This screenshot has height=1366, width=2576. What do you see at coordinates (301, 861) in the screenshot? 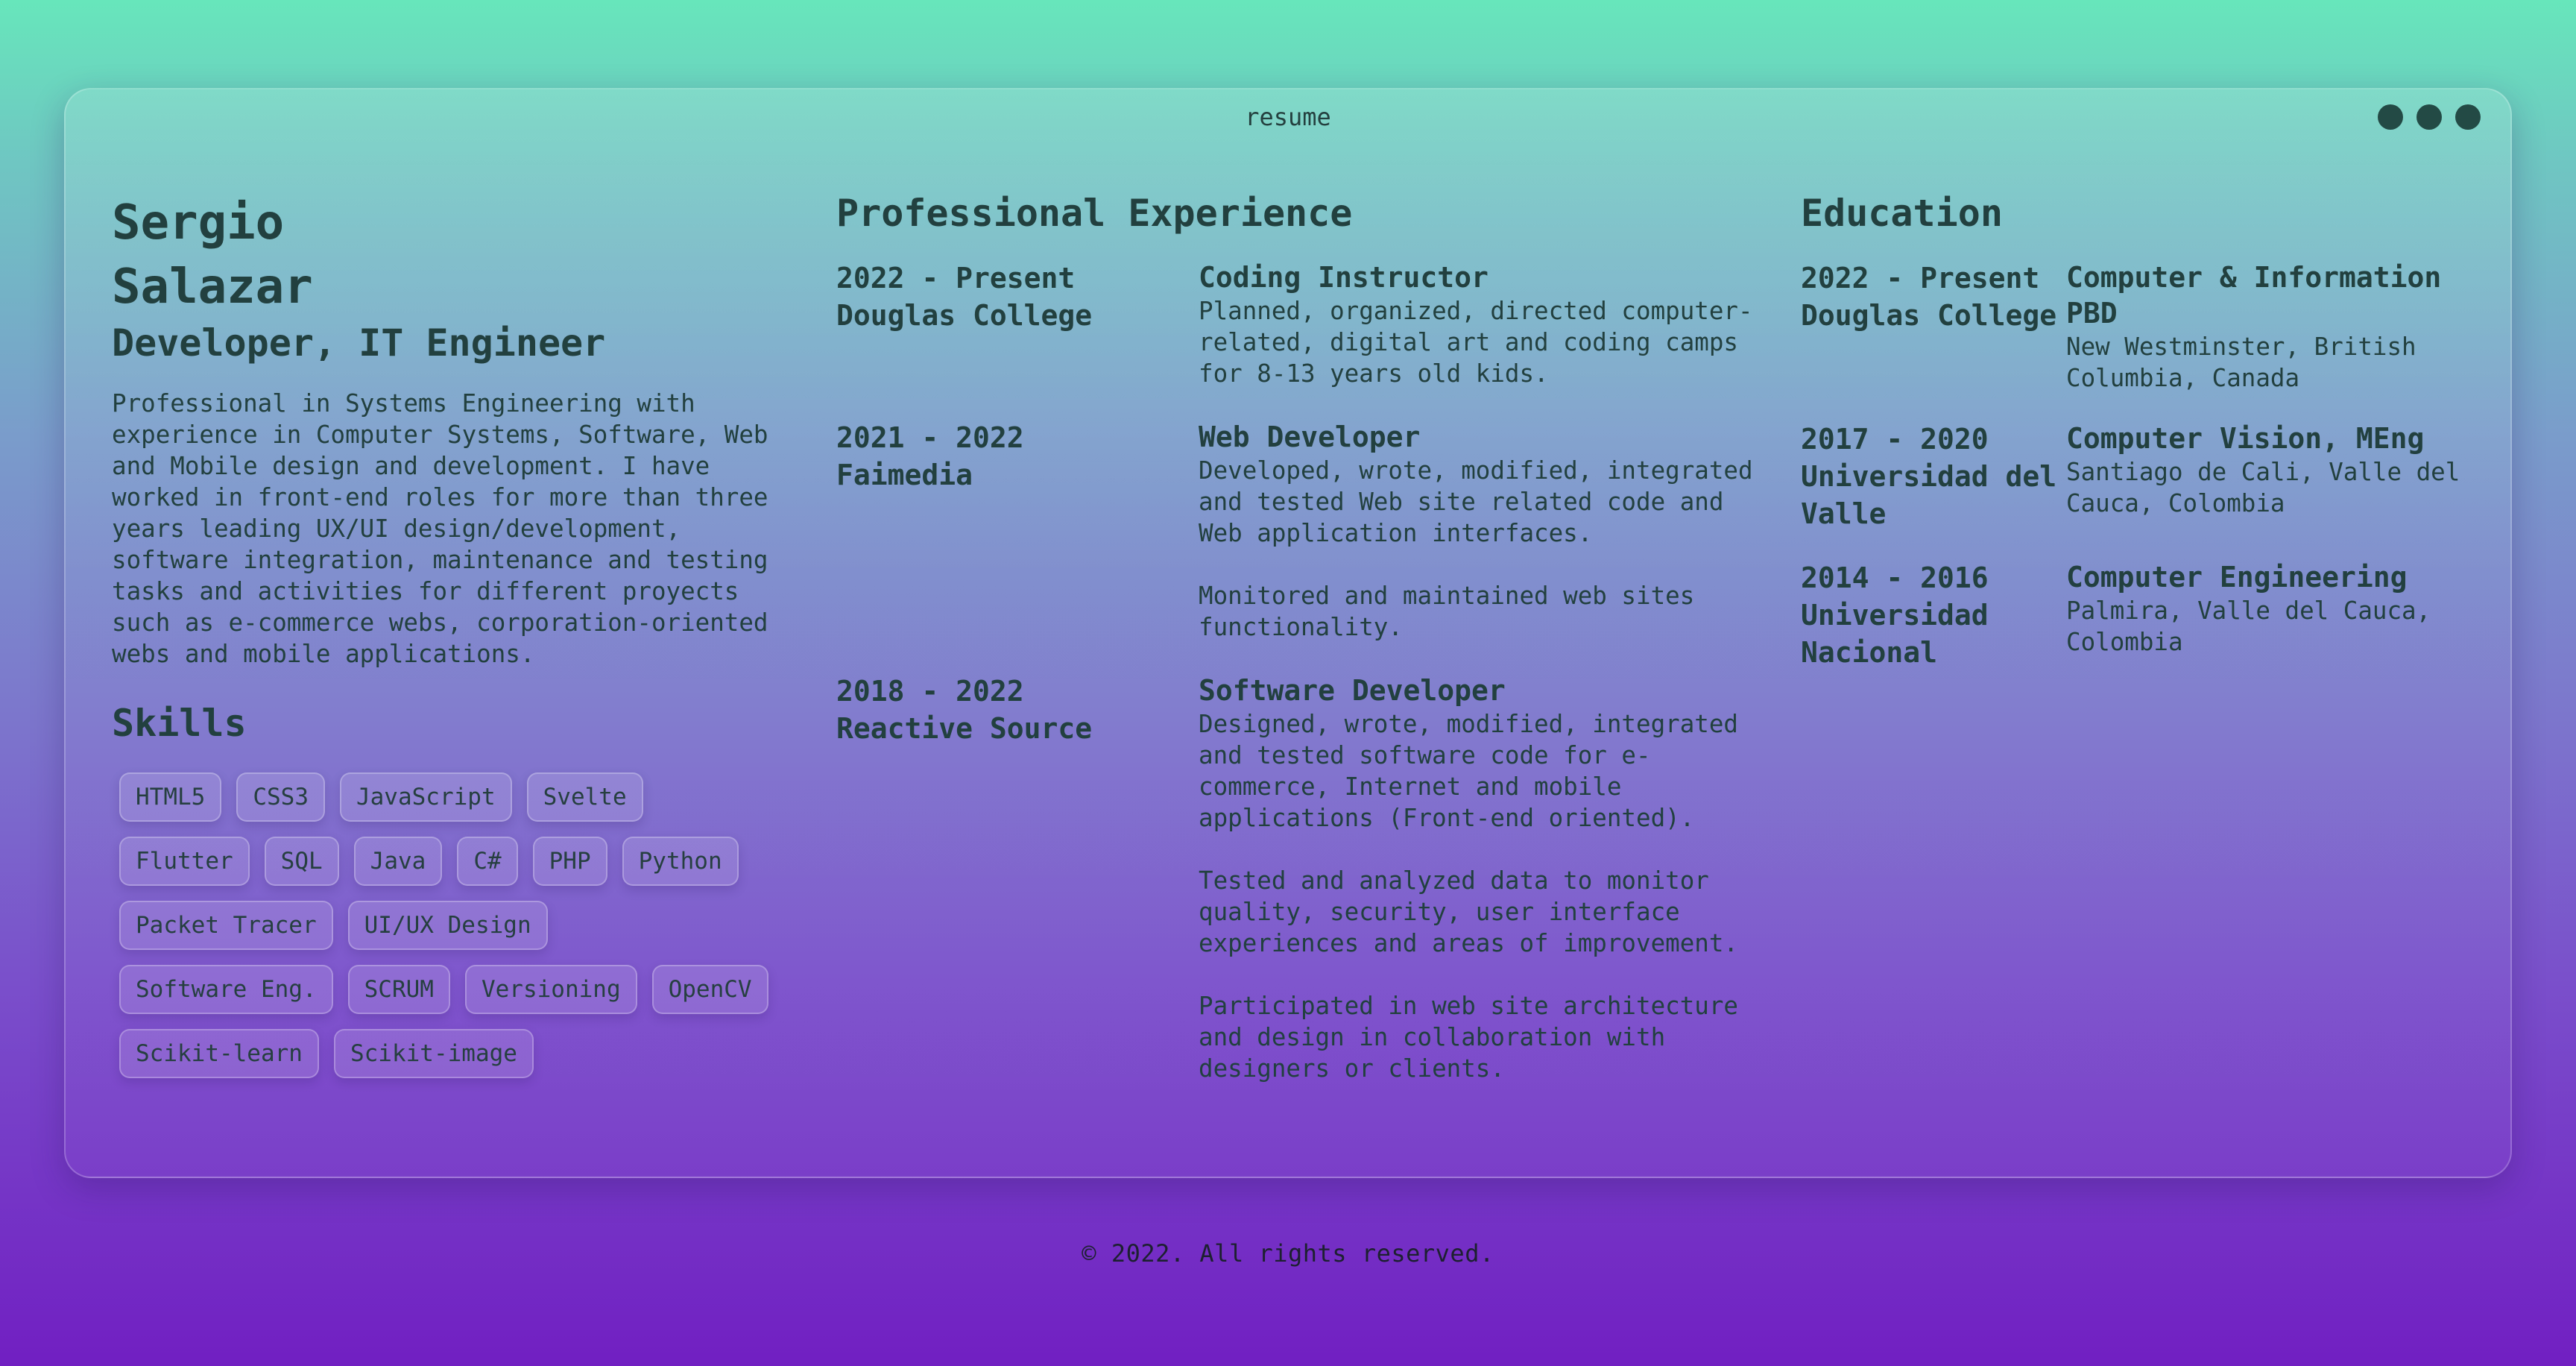
I see `skill-chip: SQL` at bounding box center [301, 861].